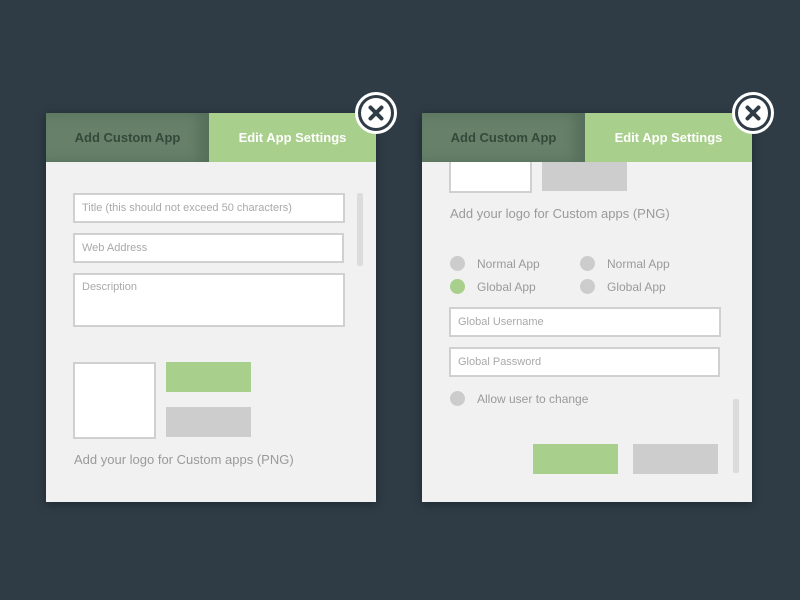  Describe the element at coordinates (208, 377) in the screenshot. I see `upload-logo-button` at that location.